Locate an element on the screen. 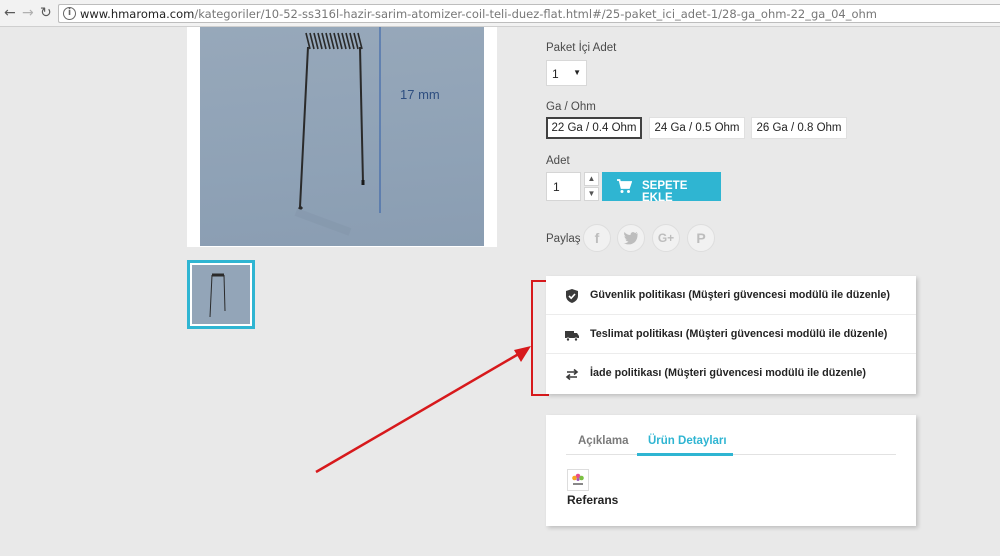  tab-active-indicator is located at coordinates (685, 454).